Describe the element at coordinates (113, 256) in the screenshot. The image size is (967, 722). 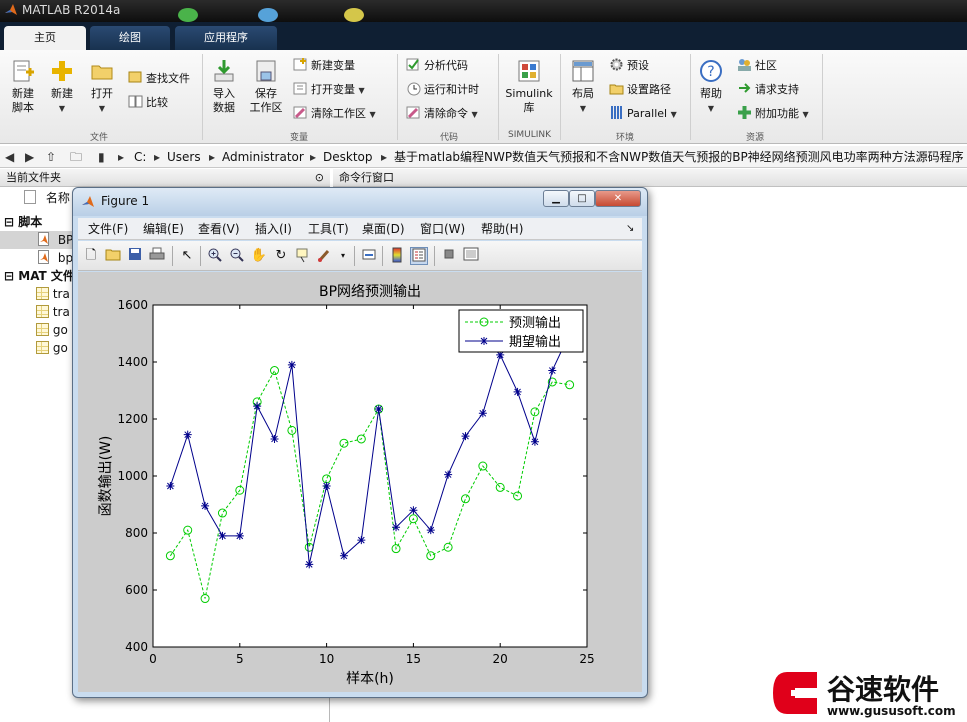
I see `open-folder-icon` at that location.